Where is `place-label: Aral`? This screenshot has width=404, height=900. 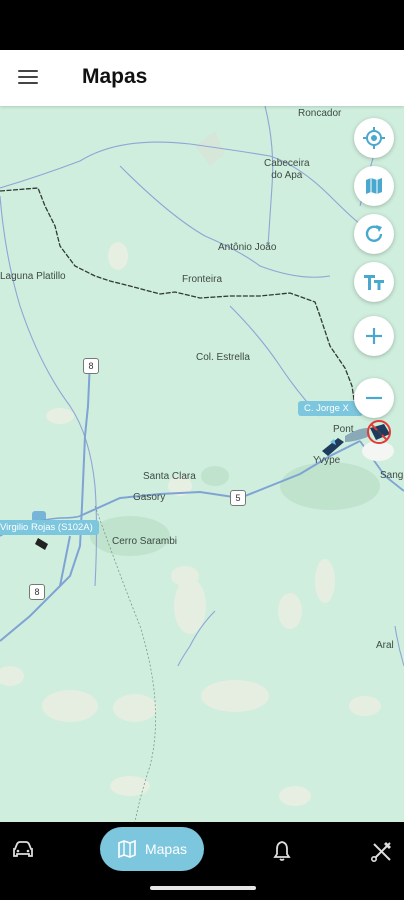
place-label: Aral is located at coordinates (385, 645).